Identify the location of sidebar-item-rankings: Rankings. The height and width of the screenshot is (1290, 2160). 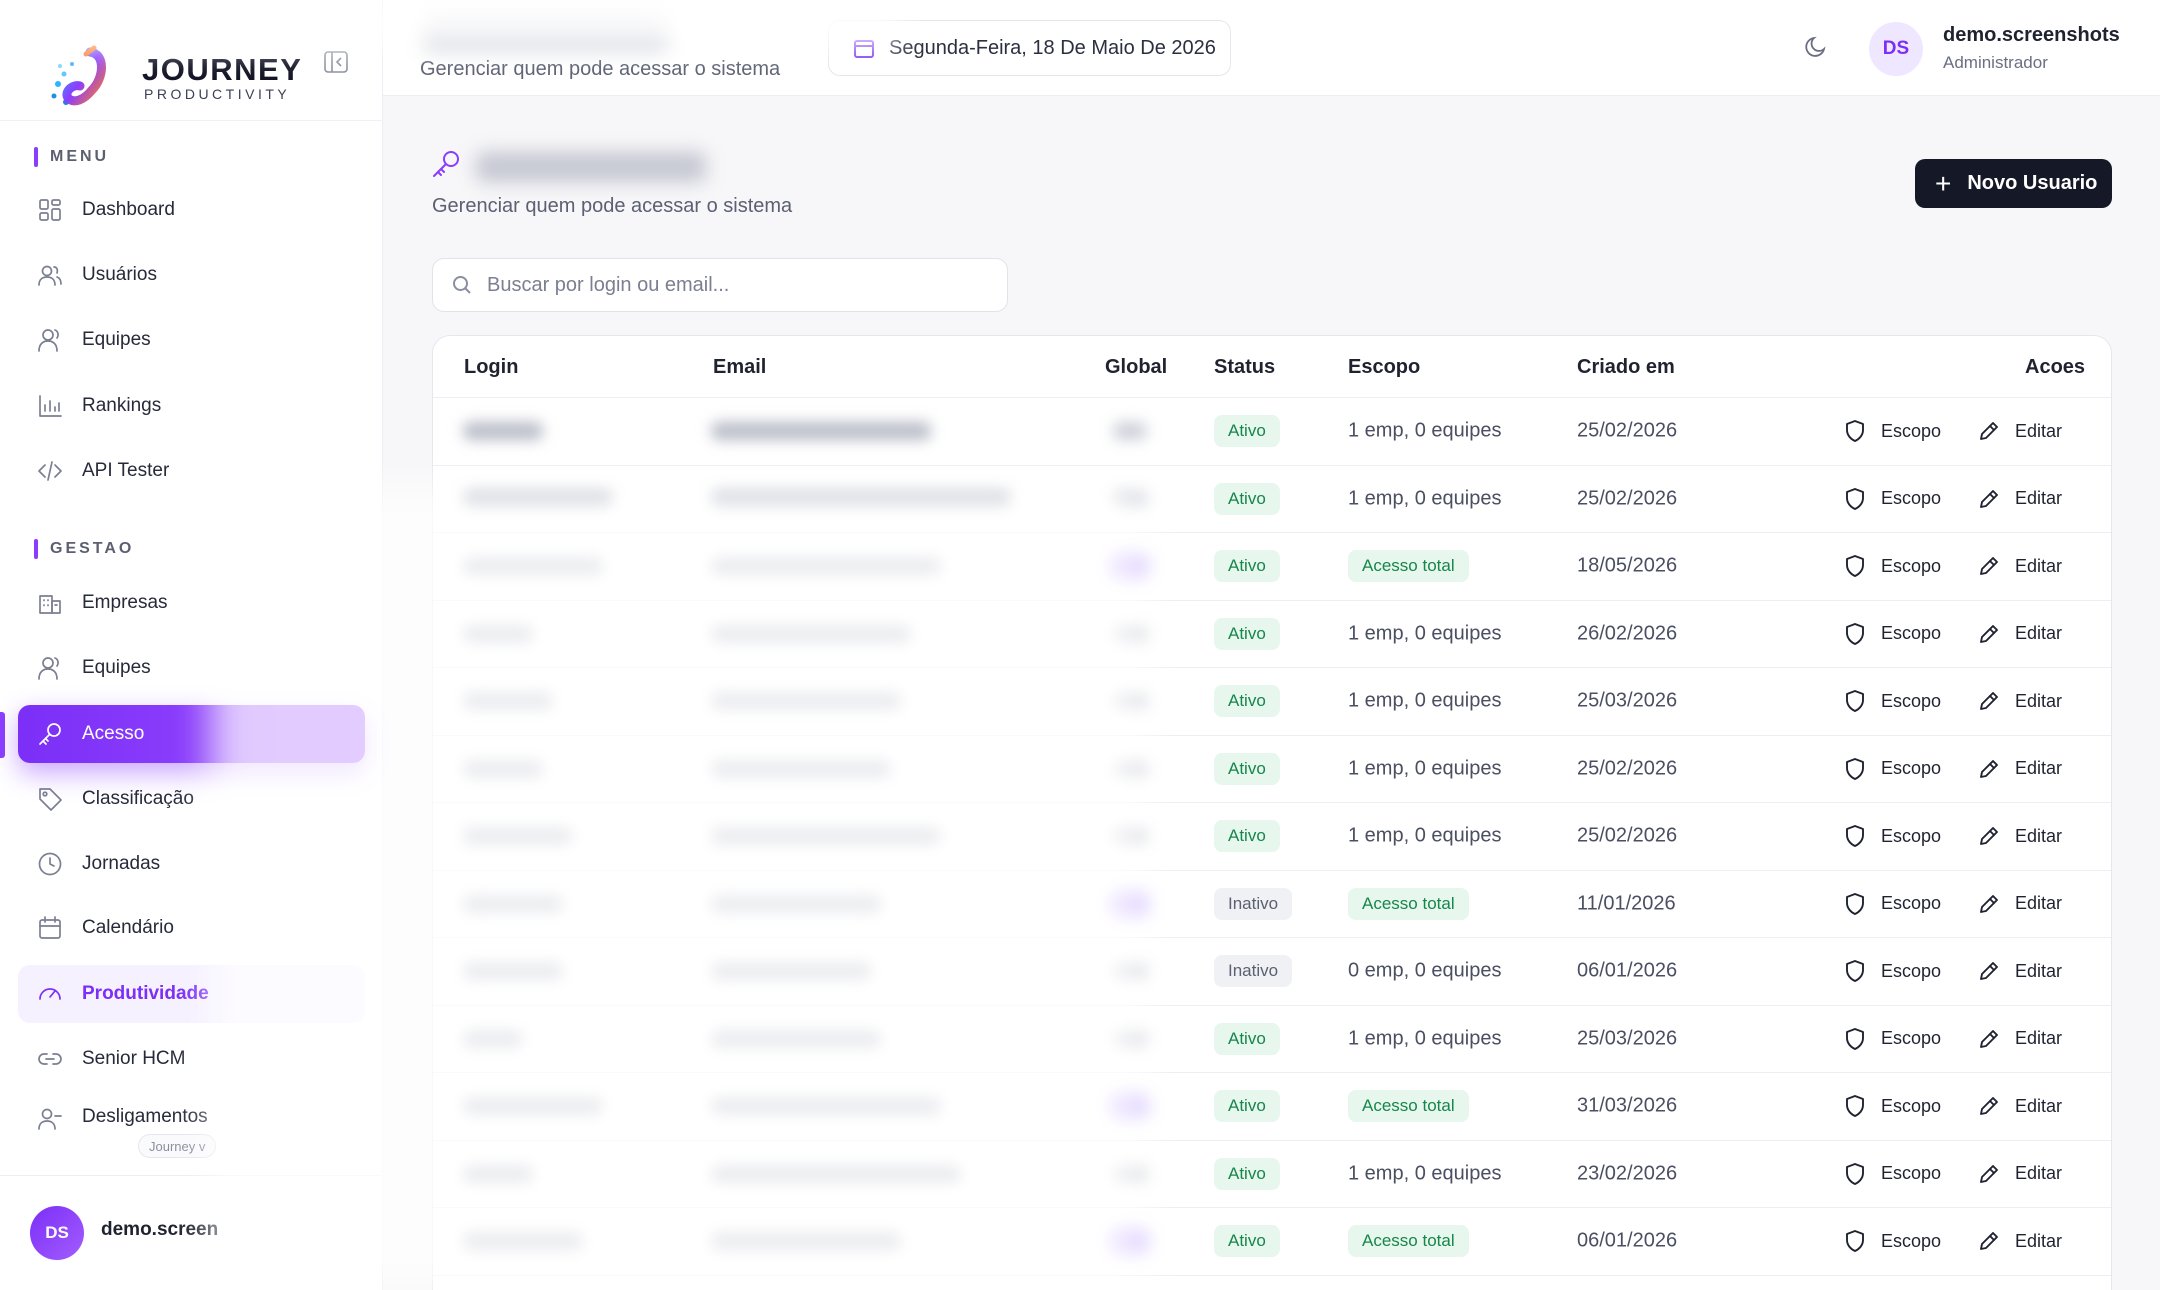
(191, 406).